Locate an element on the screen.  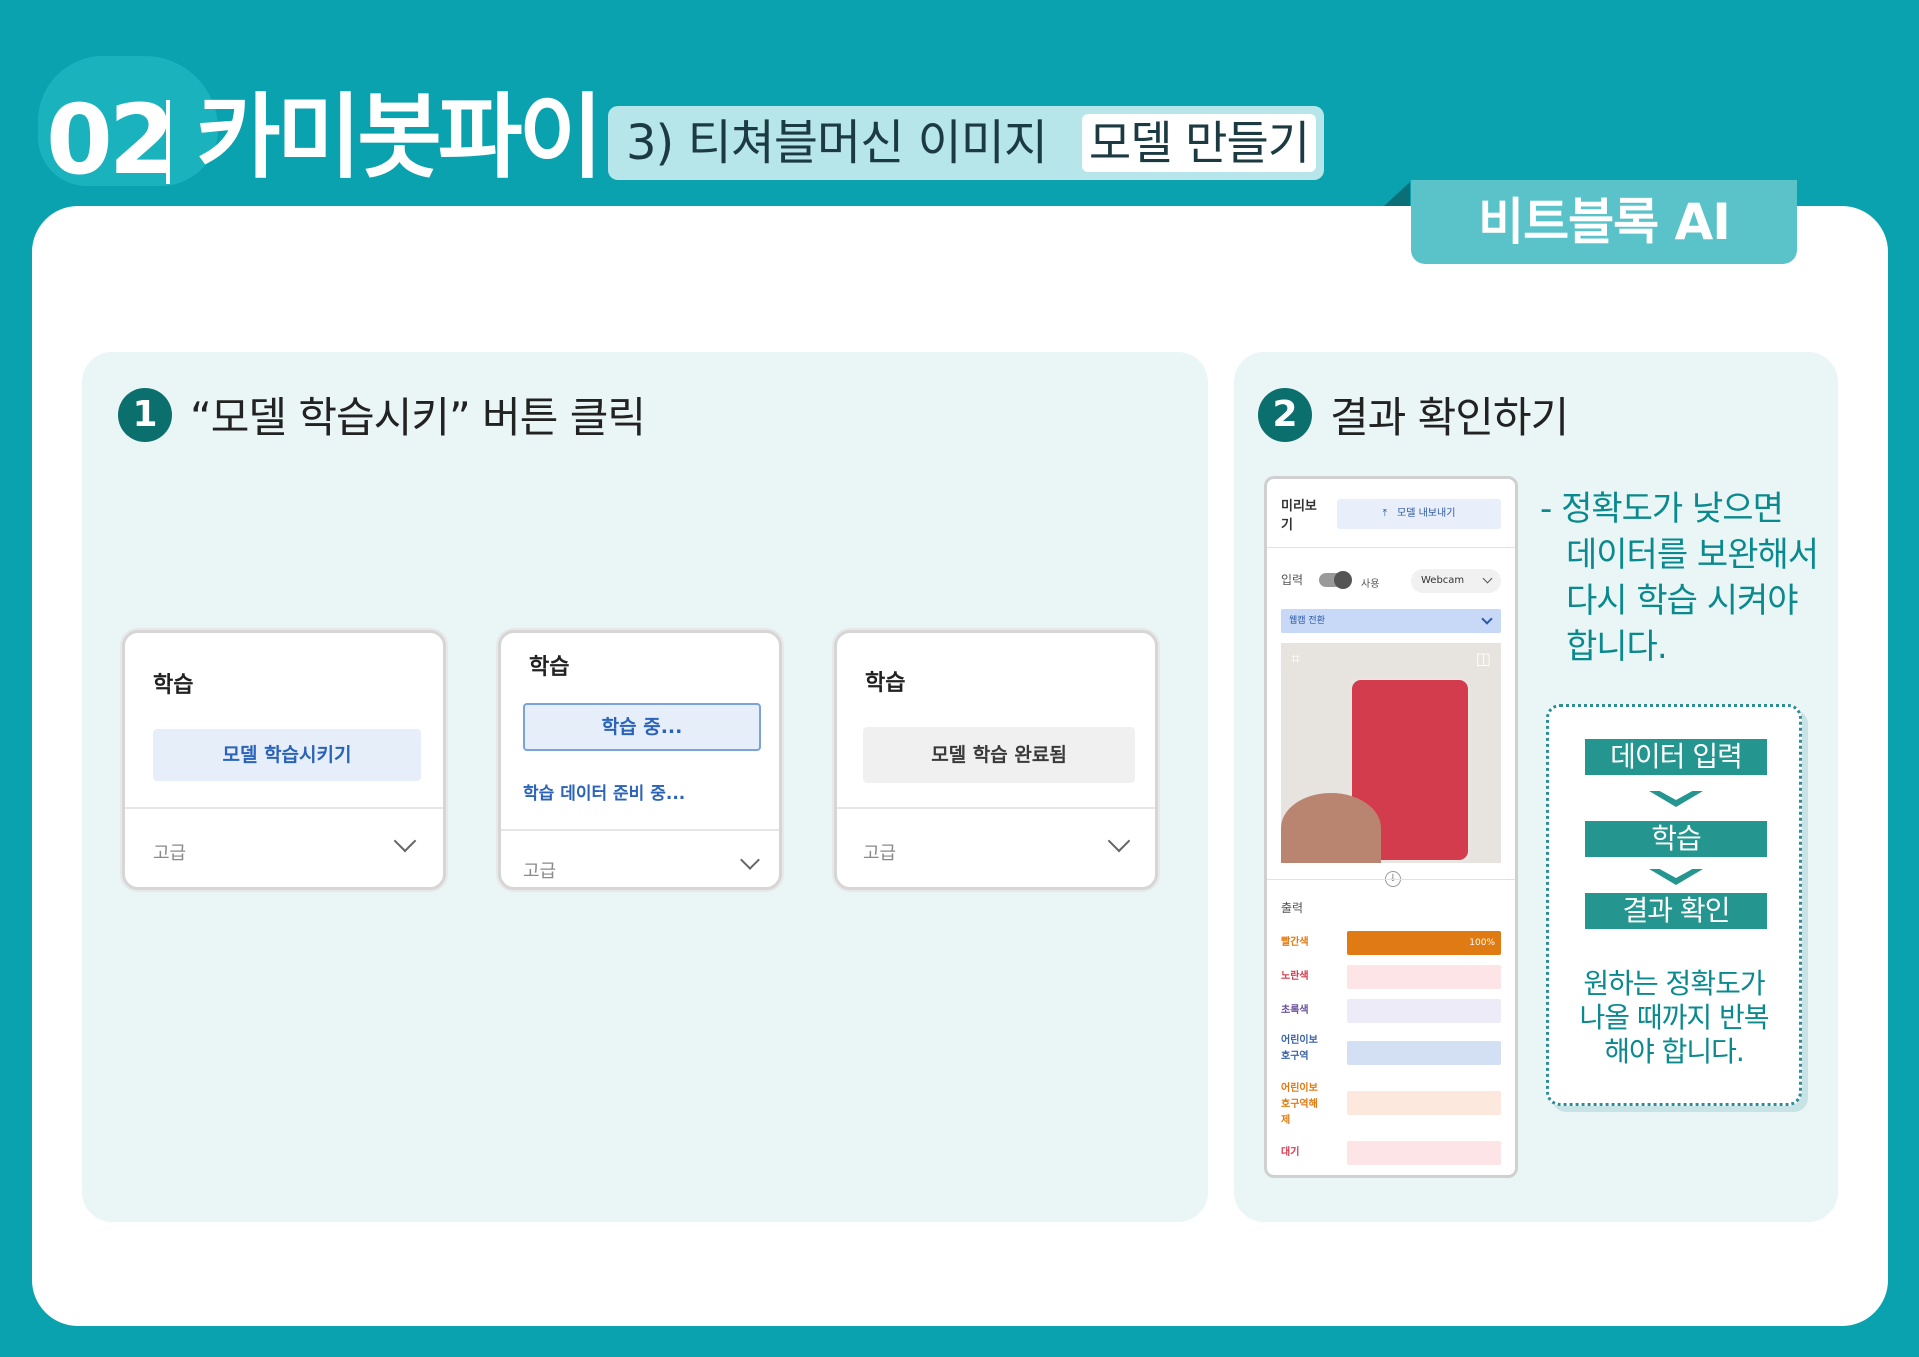
input-source-select: Webcam is located at coordinates (1456, 581).